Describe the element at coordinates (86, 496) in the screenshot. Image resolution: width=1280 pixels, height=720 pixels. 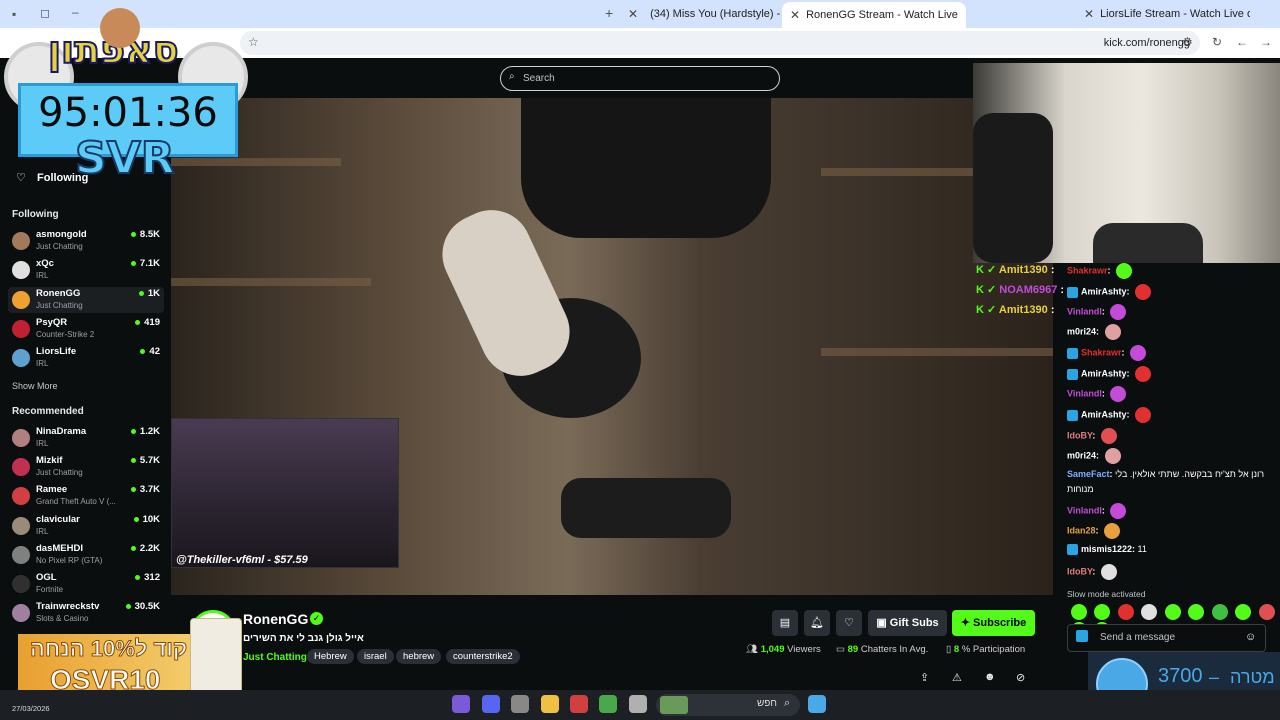
I see `sidebar-channel-ramee: Ramee Grand Theft Auto V (... 3.7K` at that location.